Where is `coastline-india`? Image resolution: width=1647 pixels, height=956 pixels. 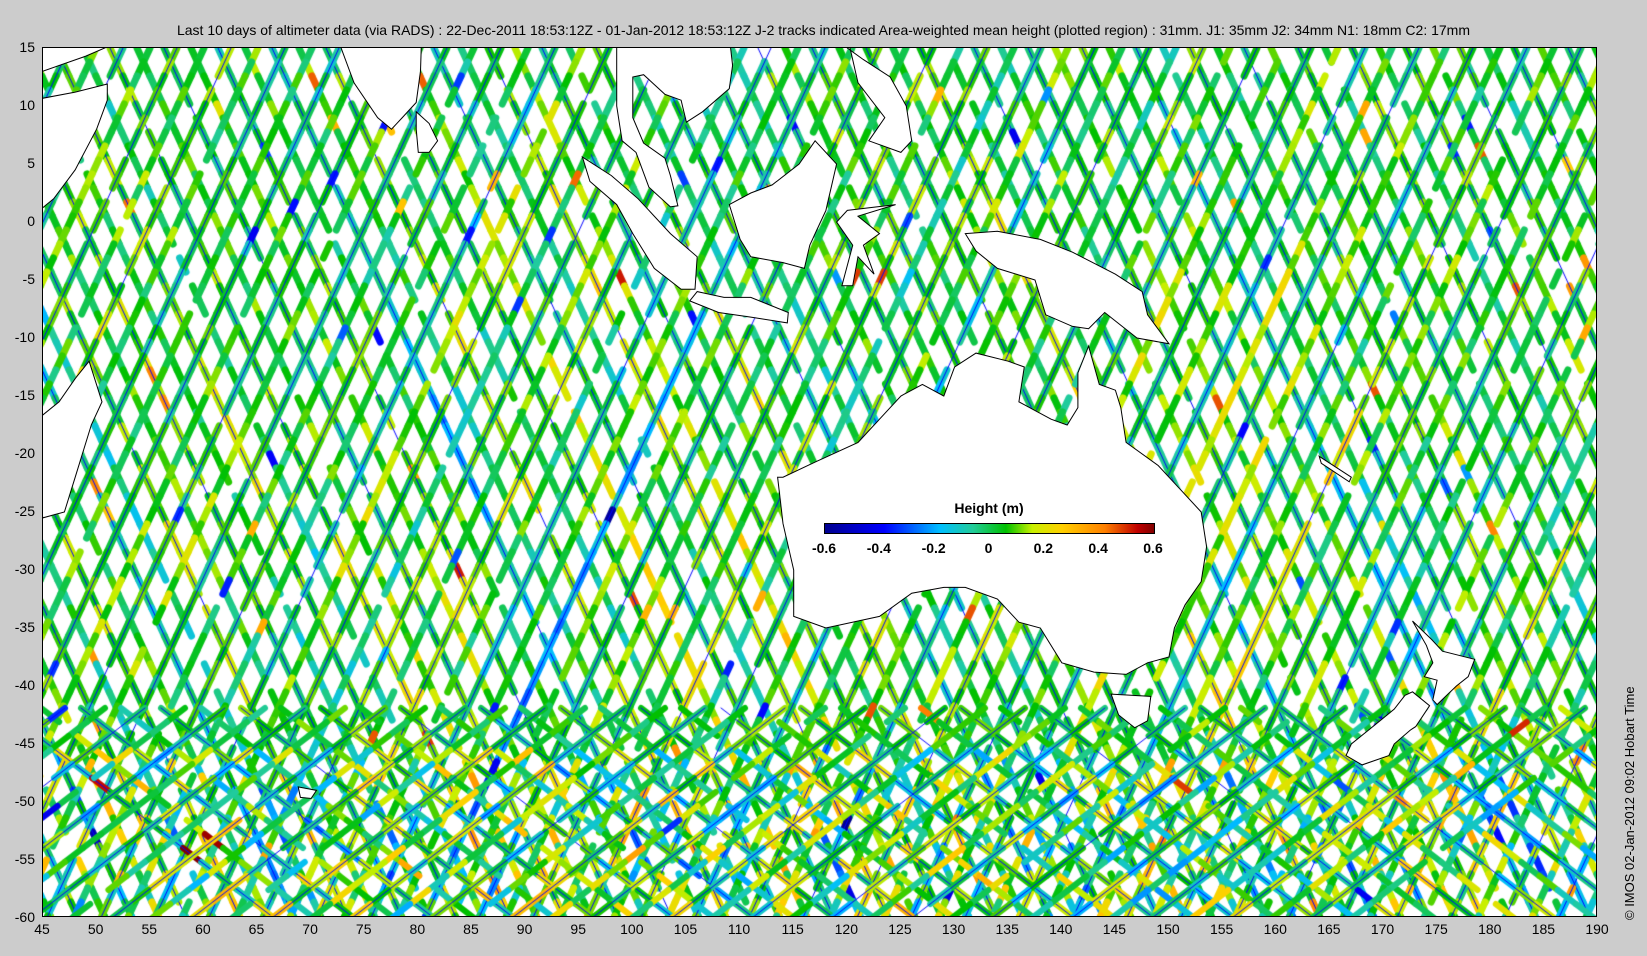 coastline-india is located at coordinates (381, 89).